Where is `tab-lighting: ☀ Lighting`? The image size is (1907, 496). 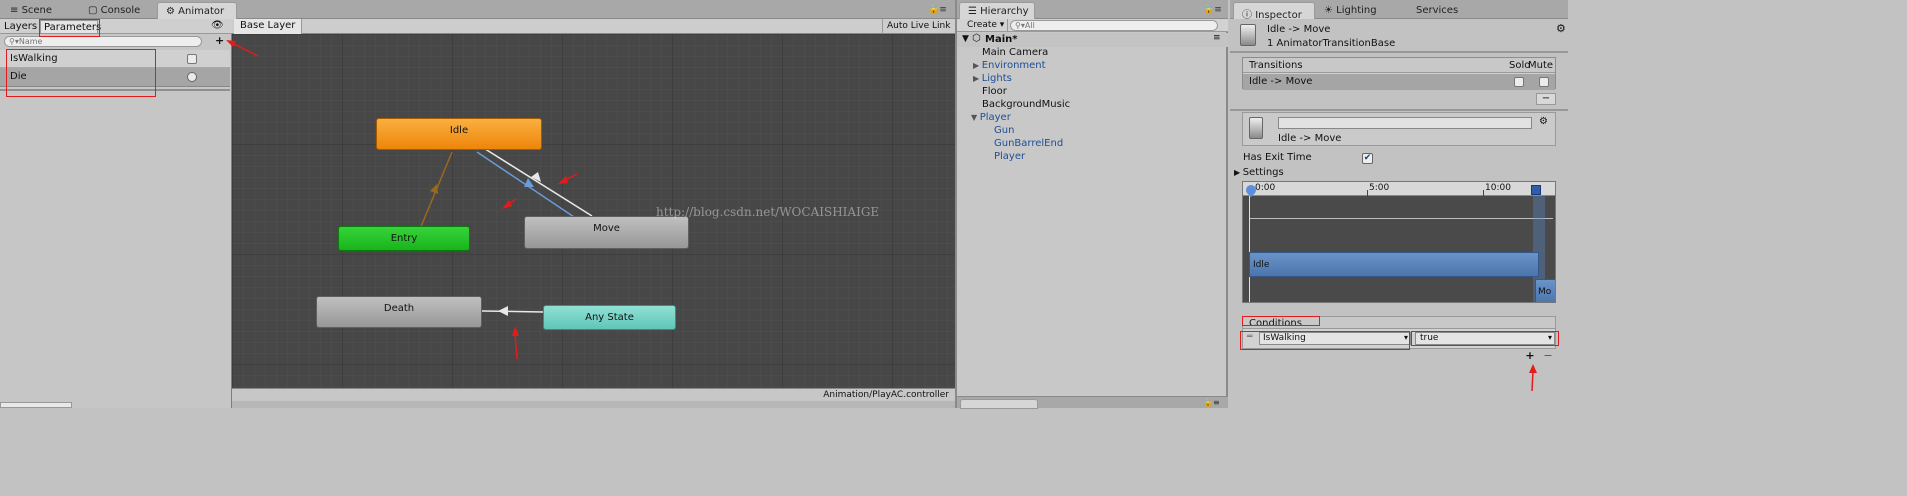 tab-lighting: ☀ Lighting is located at coordinates (1350, 10).